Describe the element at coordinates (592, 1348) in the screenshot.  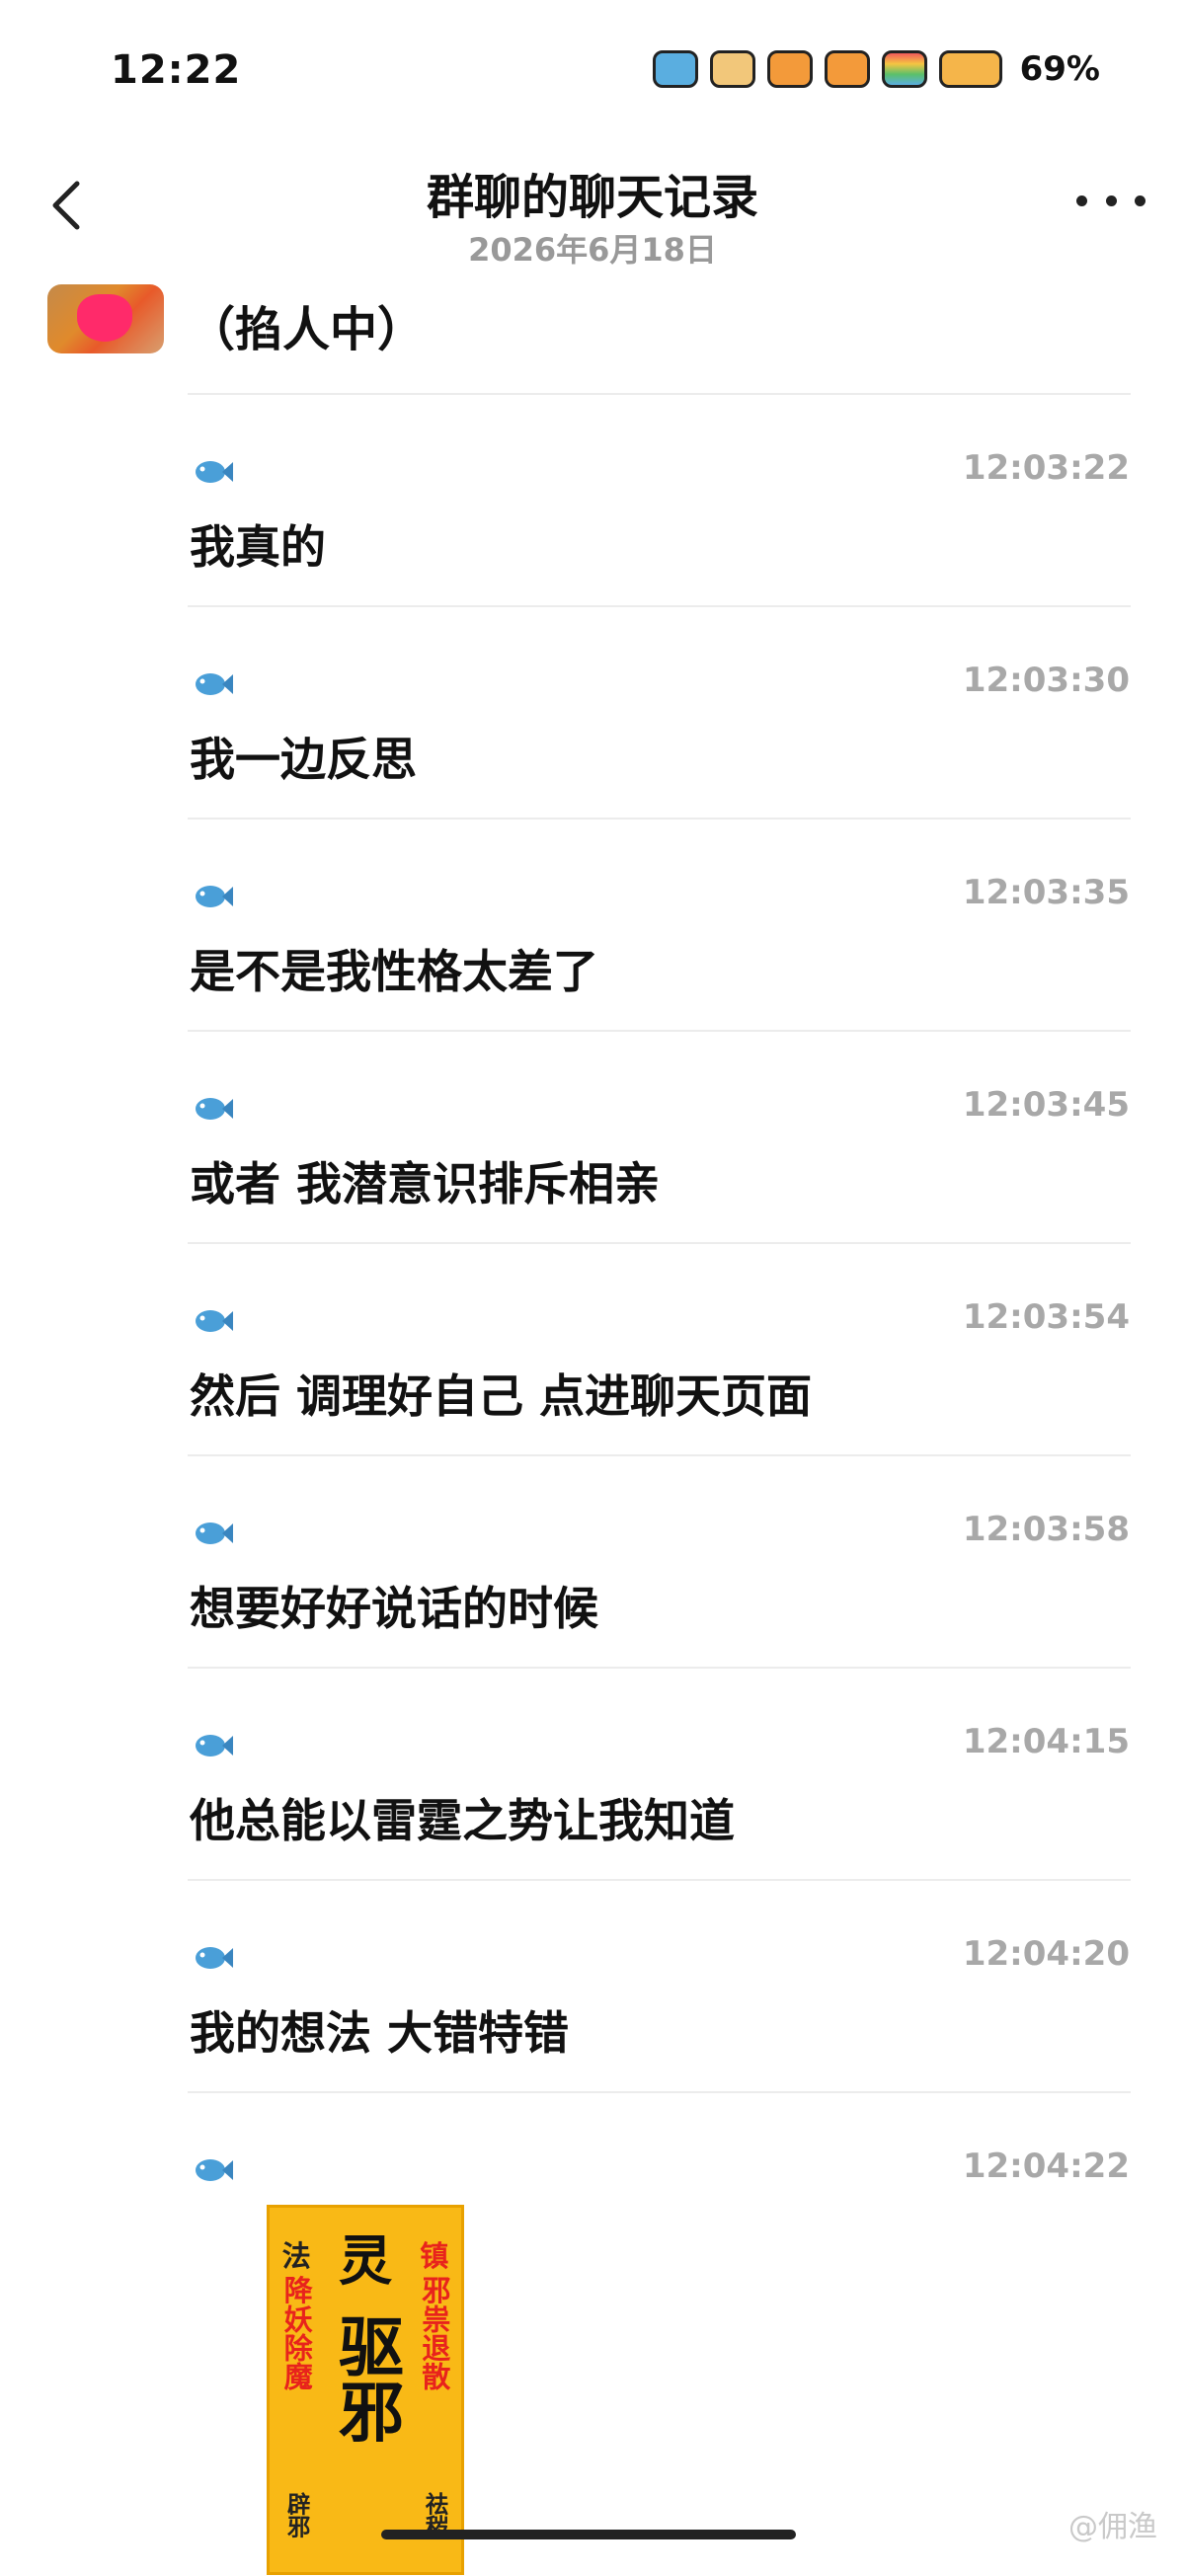
I see `message-item: 12:03:54 然后 调理好自己 点进聊天页面` at that location.